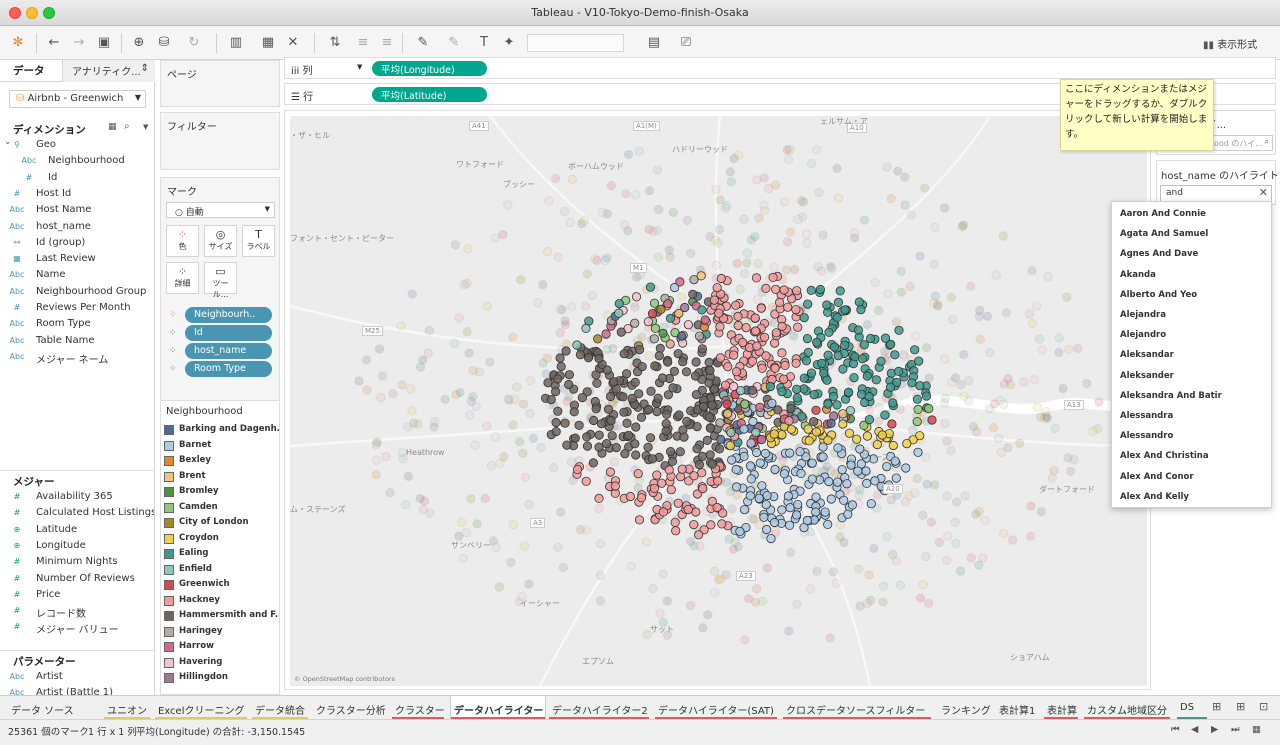 This screenshot has height=745, width=1280. Describe the element at coordinates (1143, 338) in the screenshot. I see `suggestion-item: Alejandro` at that location.